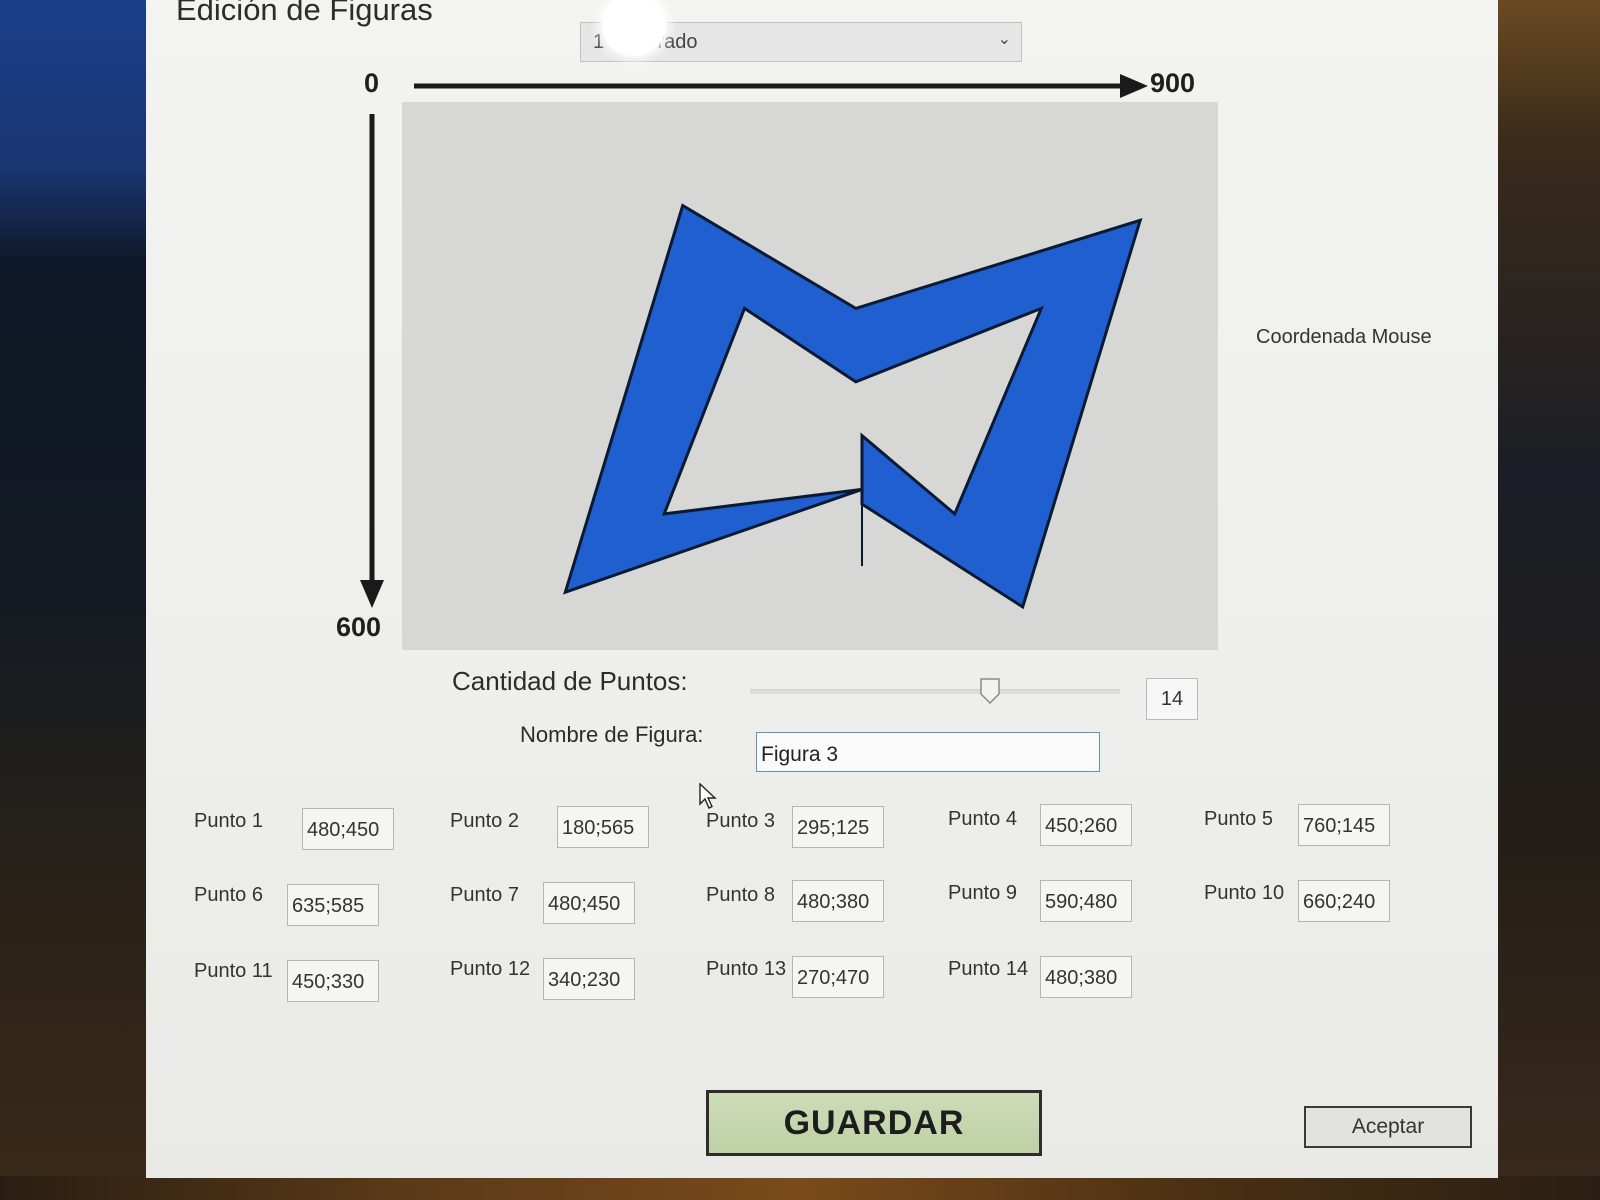 This screenshot has width=1600, height=1200. What do you see at coordinates (333, 981) in the screenshot?
I see `point-11-input: 450;330` at bounding box center [333, 981].